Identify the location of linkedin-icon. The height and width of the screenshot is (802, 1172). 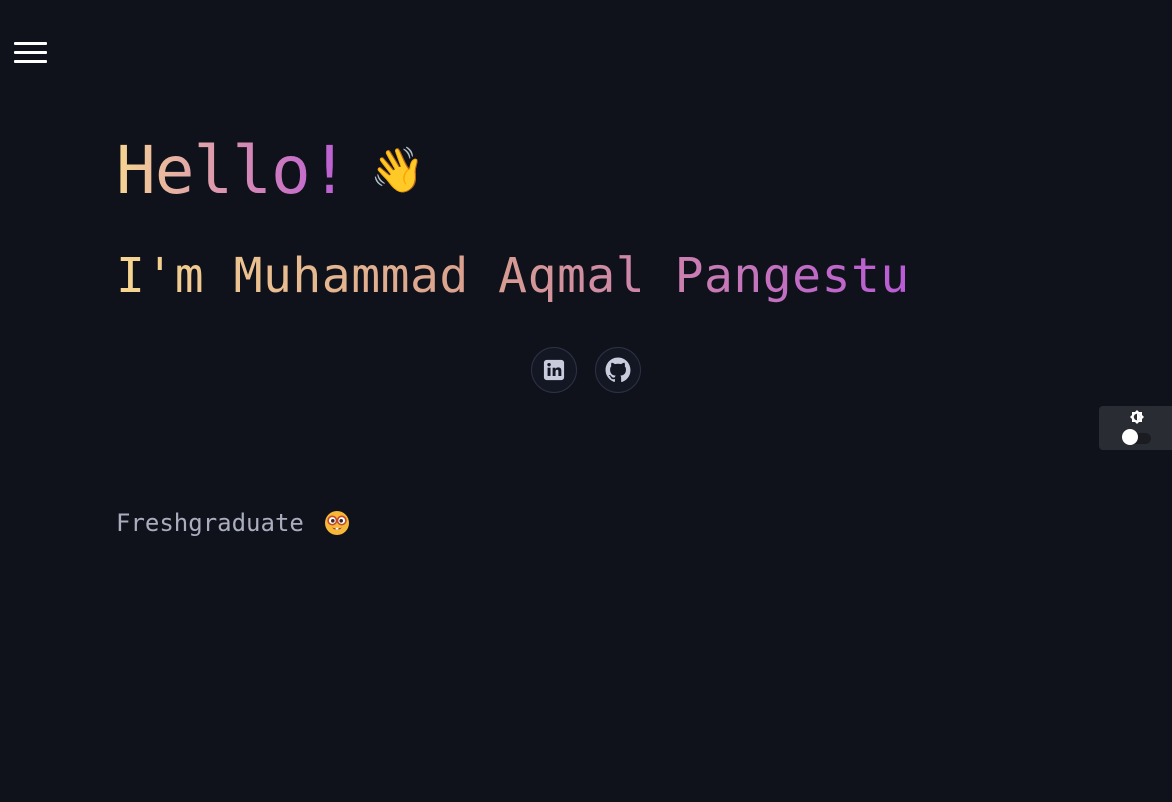
(554, 370).